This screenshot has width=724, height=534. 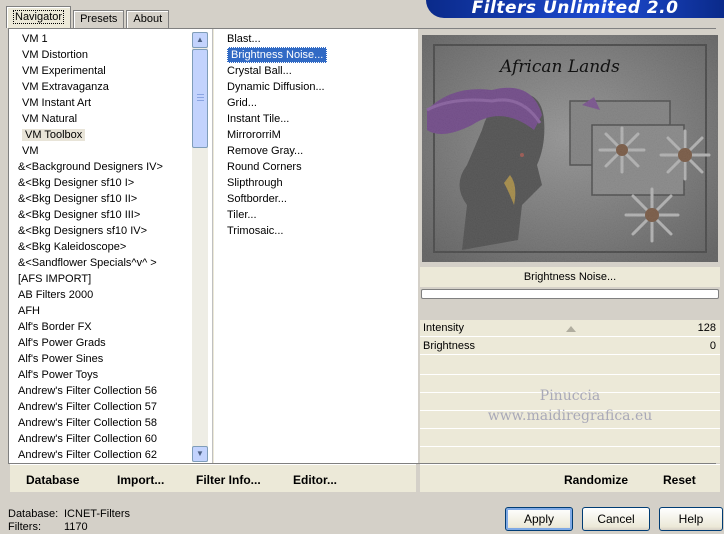 I want to click on status-filters-value: 1170, so click(x=76, y=527).